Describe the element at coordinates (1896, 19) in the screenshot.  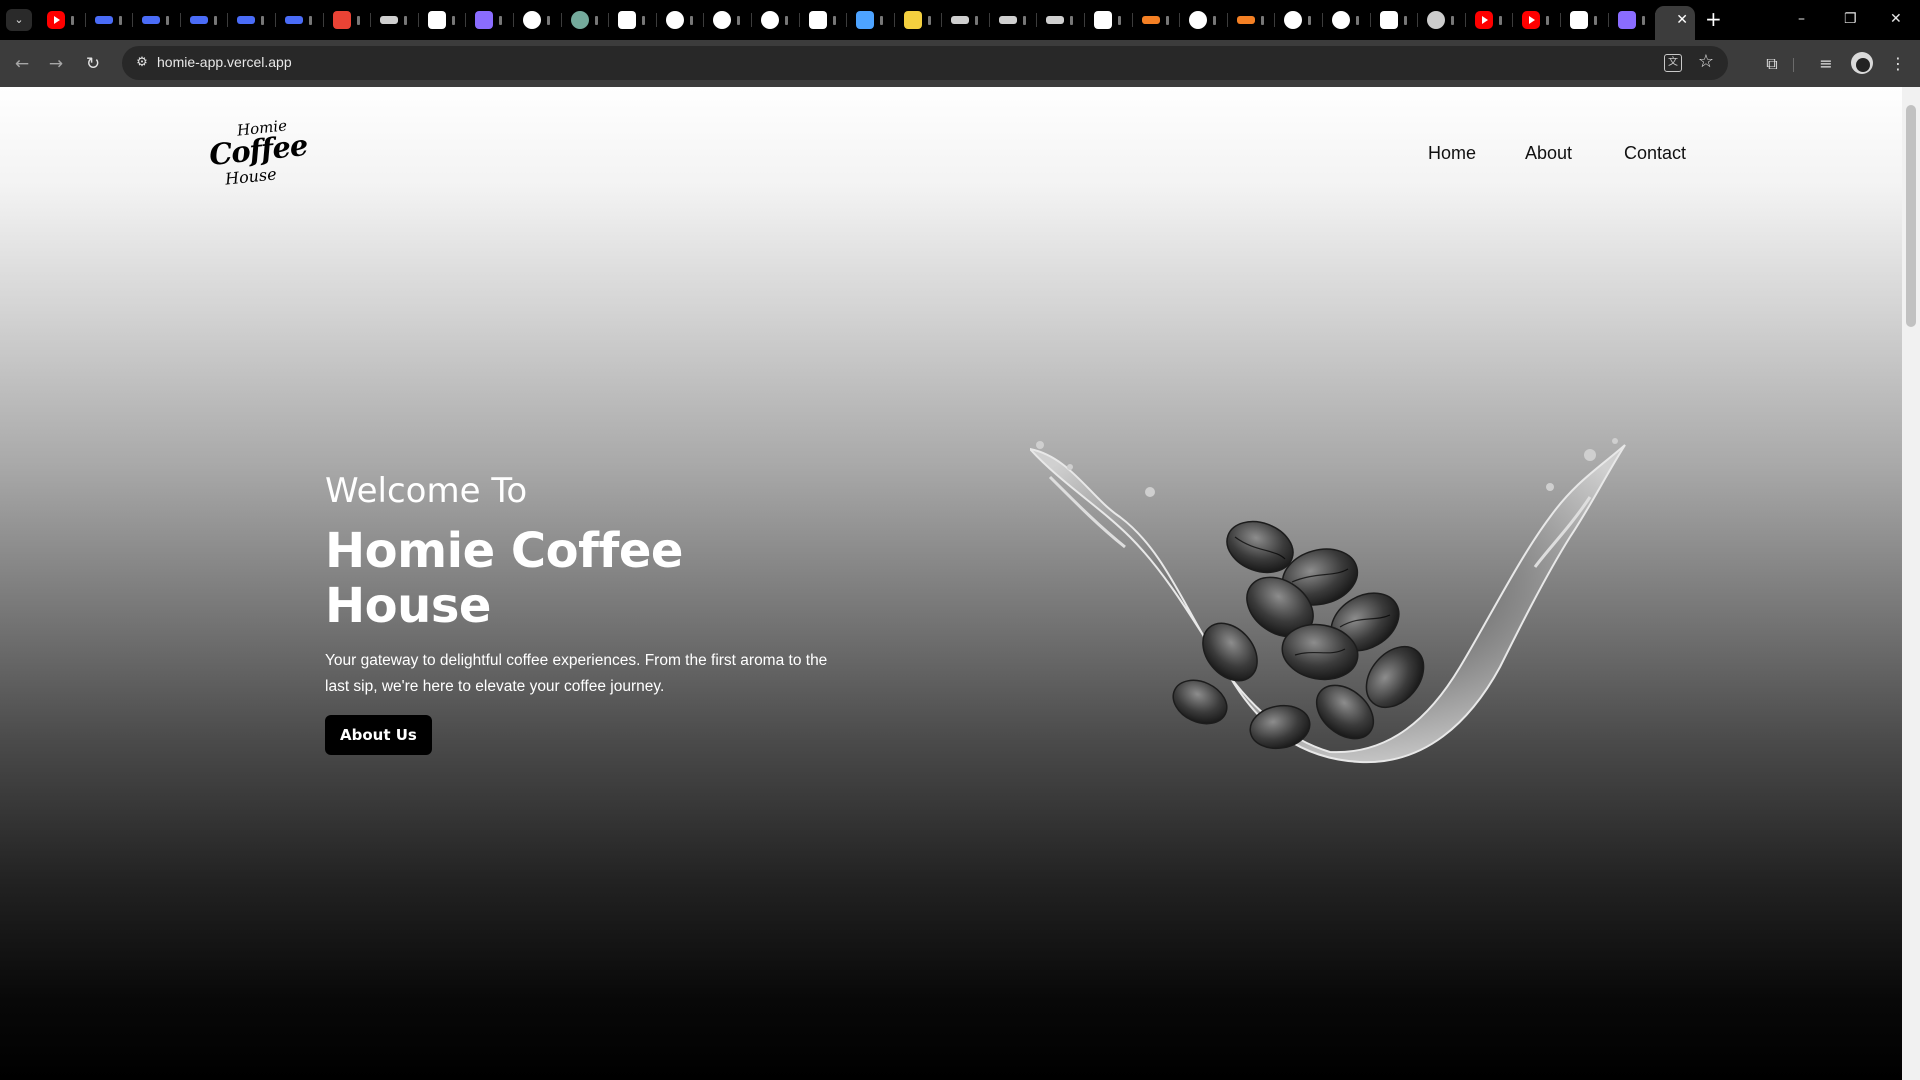
I see `close-window-button: ✕` at that location.